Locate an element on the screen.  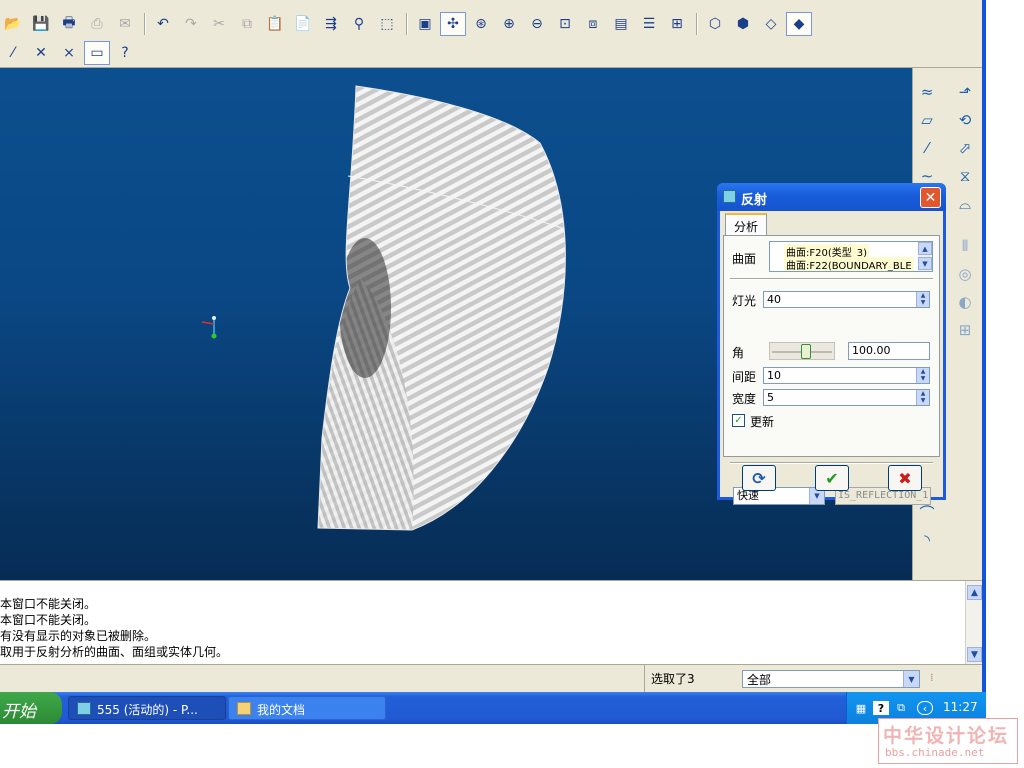
start-button: 开始 is located at coordinates (31, 708).